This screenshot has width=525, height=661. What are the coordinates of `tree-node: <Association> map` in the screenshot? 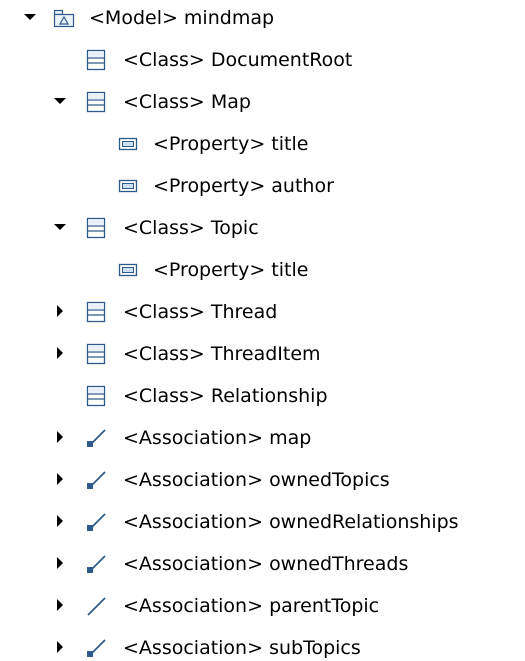 It's located at (262, 438).